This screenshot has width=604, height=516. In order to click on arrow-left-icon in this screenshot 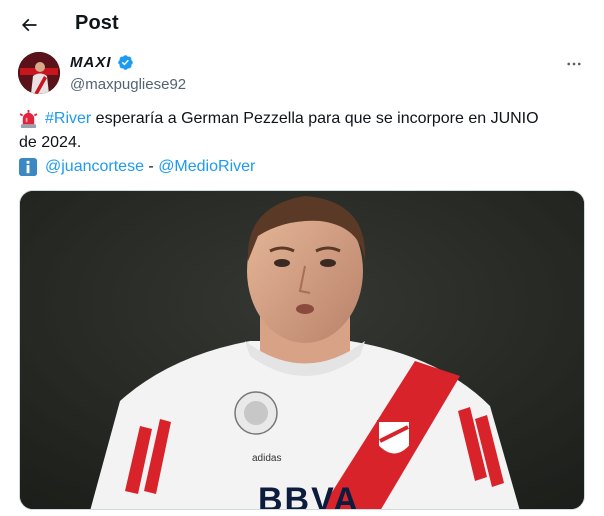, I will do `click(29, 25)`.